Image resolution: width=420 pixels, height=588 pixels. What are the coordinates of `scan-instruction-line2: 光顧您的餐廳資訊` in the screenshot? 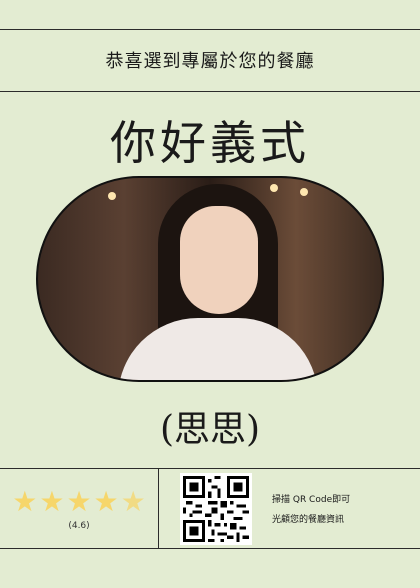 It's located at (308, 520).